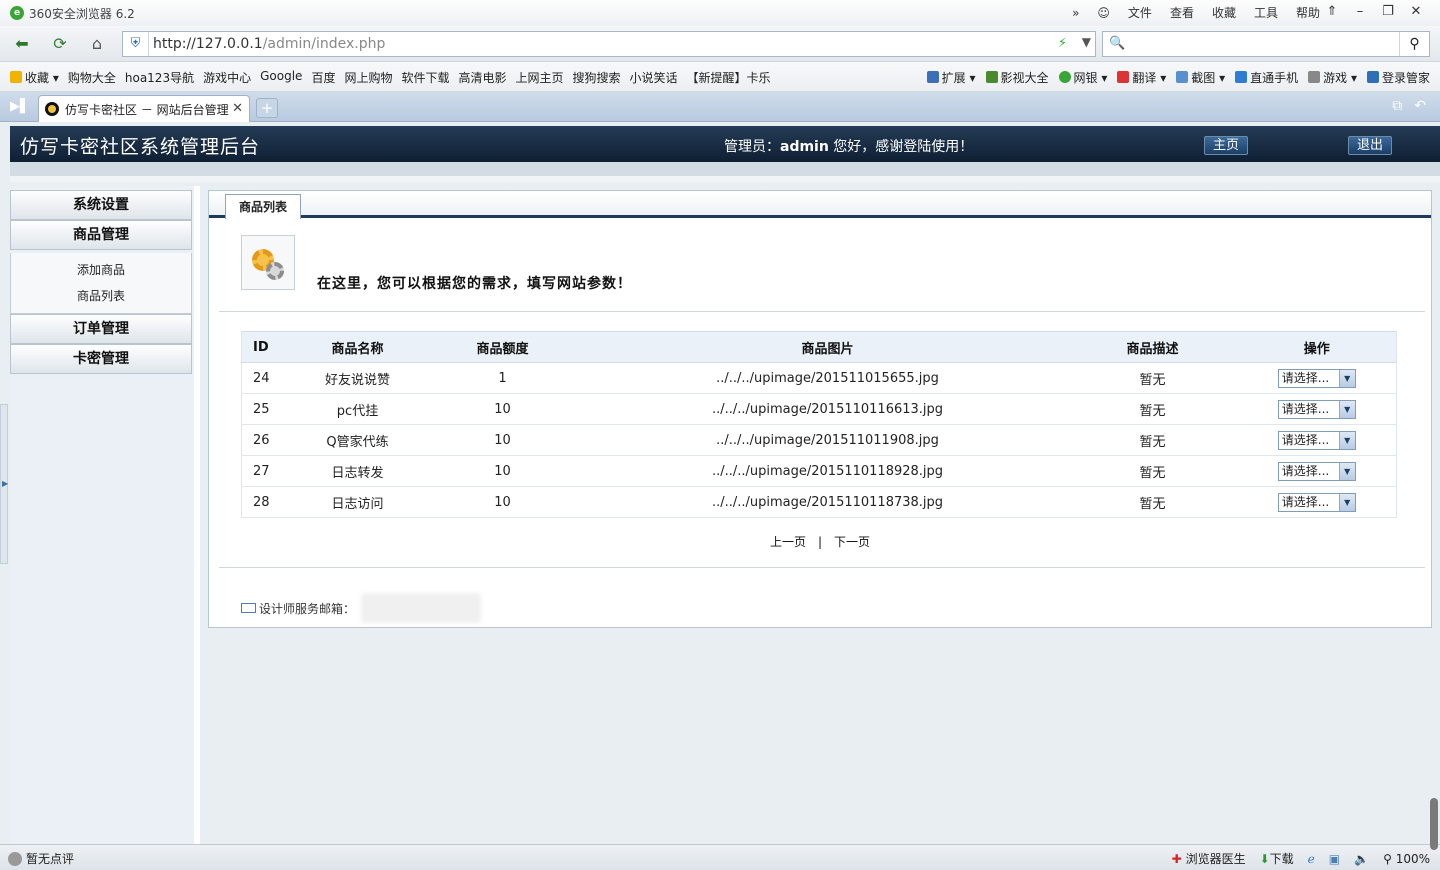 This screenshot has height=870, width=1440. I want to click on system-title: 仿写卡密社区系统管理后台, so click(140, 147).